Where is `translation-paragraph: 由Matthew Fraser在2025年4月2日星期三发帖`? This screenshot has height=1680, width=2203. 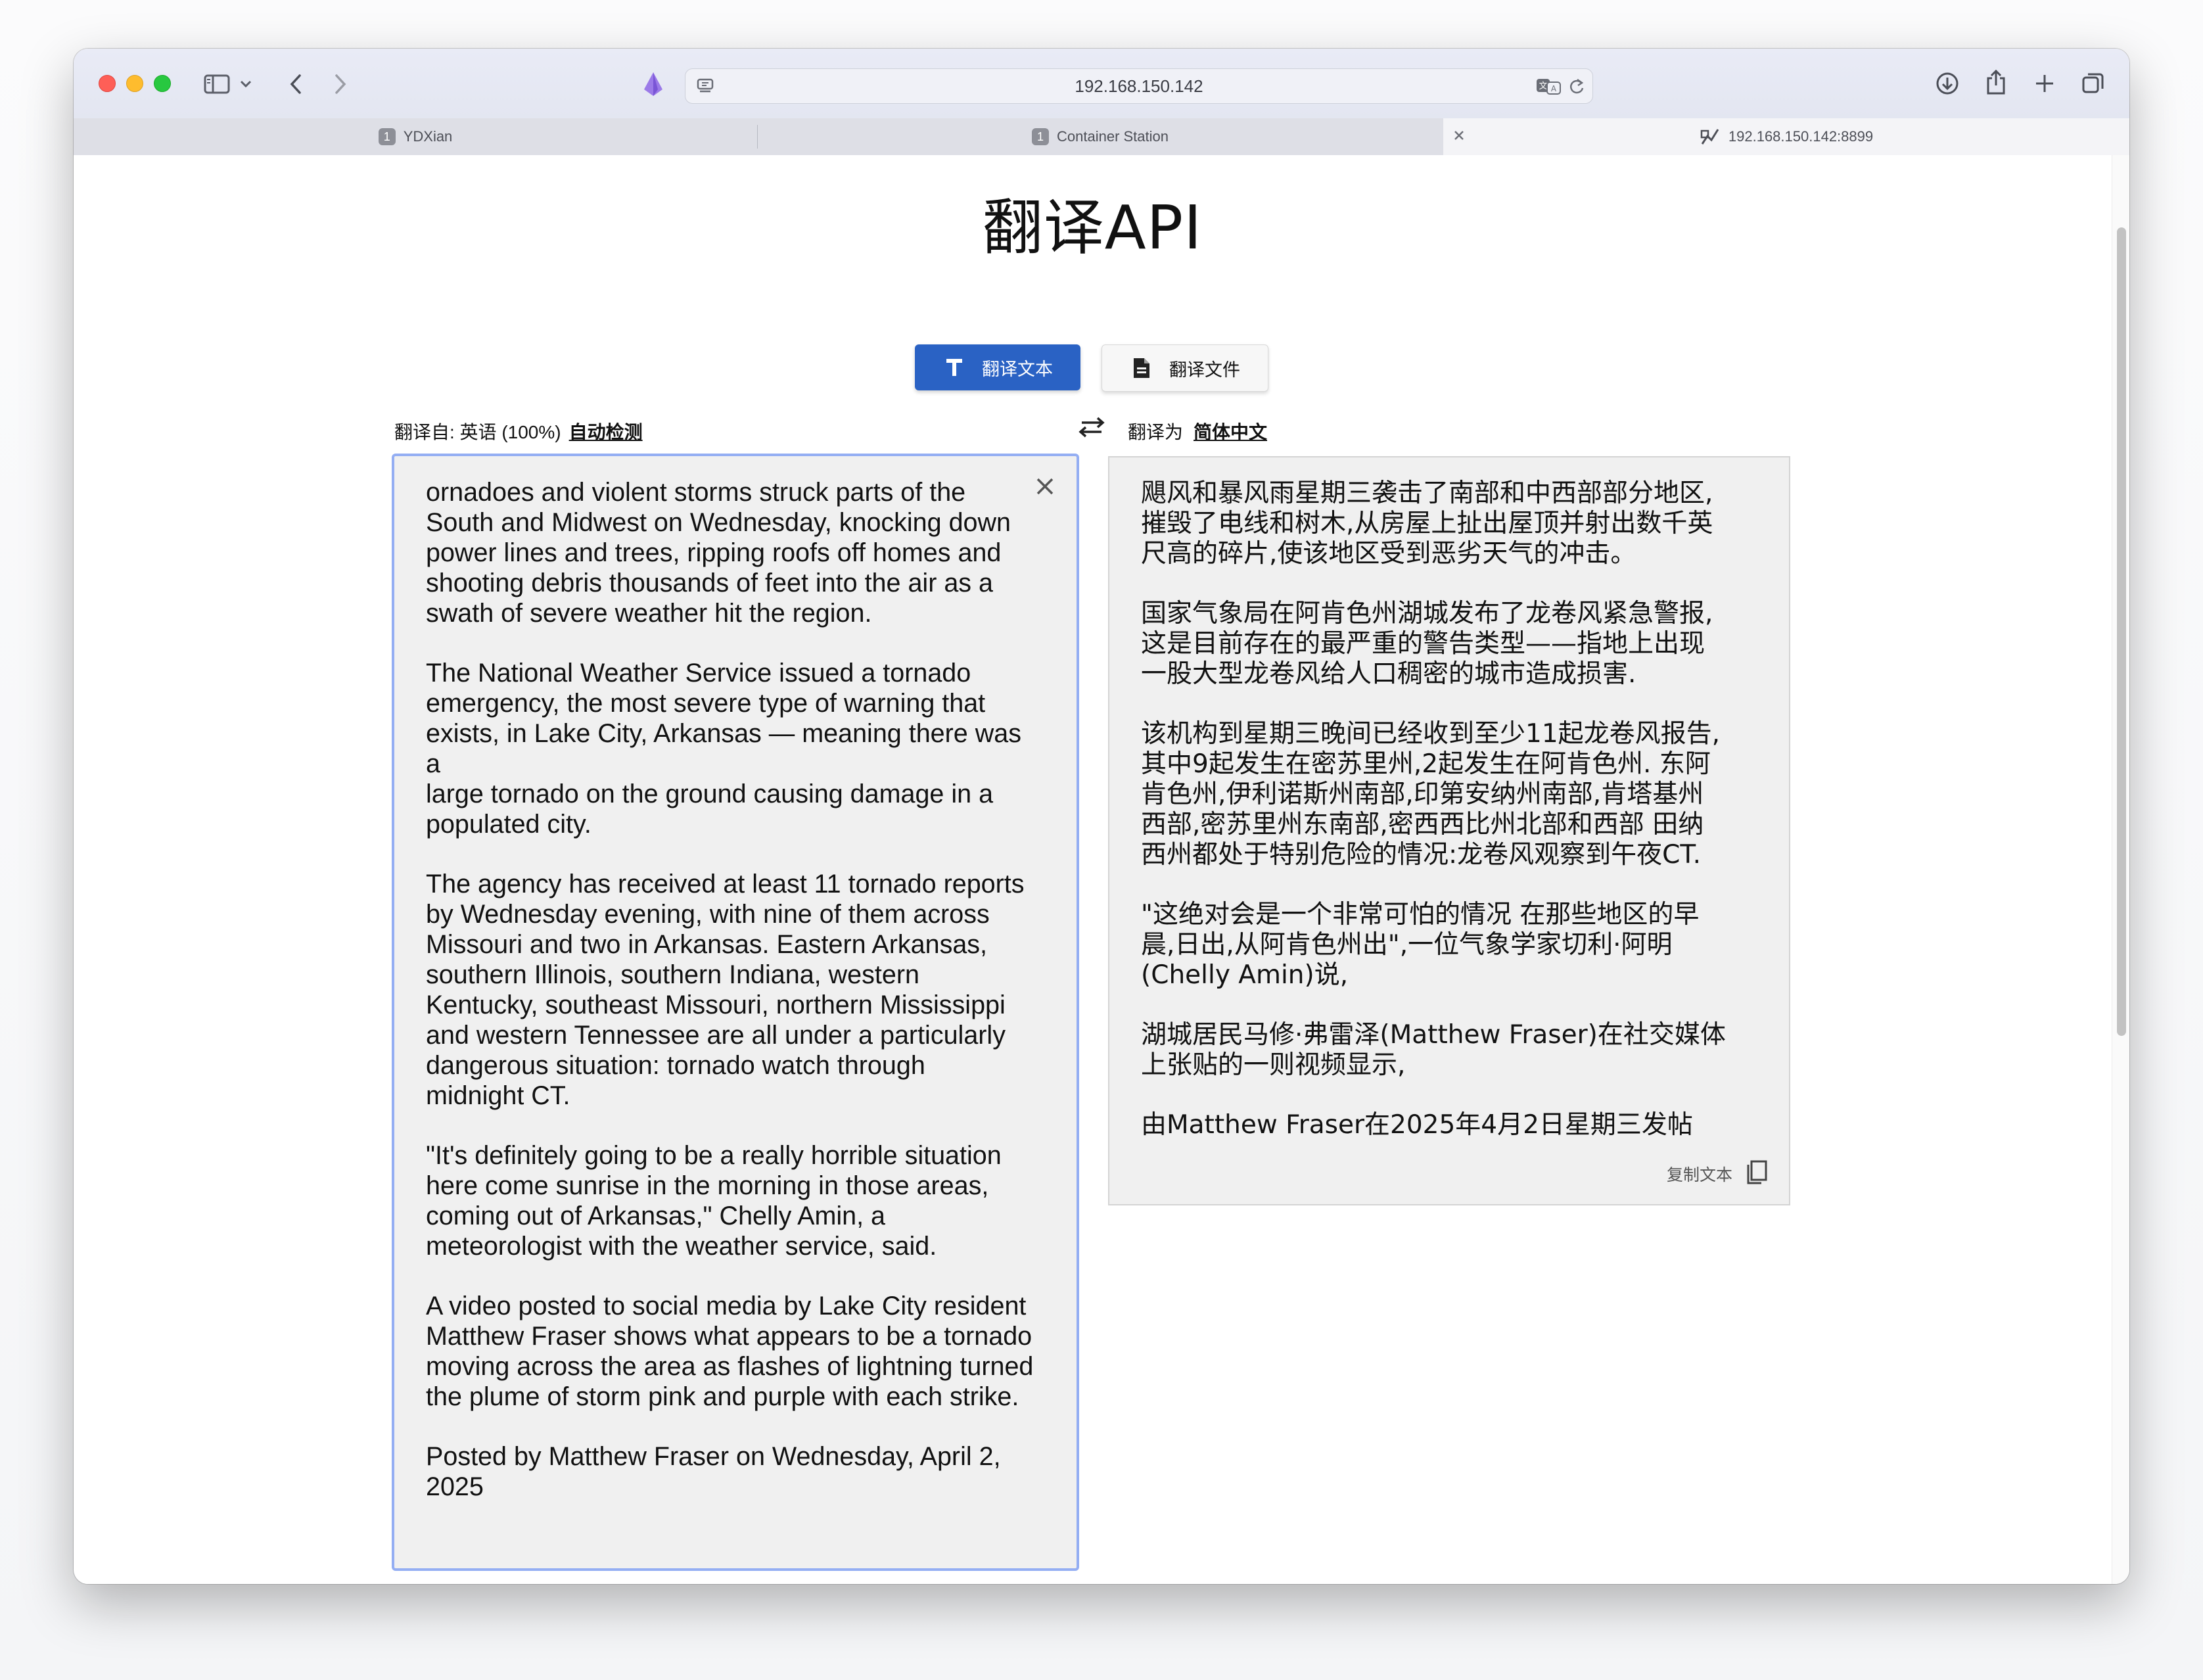
translation-paragraph: 由Matthew Fraser在2025年4月2日星期三发帖 is located at coordinates (1417, 1125).